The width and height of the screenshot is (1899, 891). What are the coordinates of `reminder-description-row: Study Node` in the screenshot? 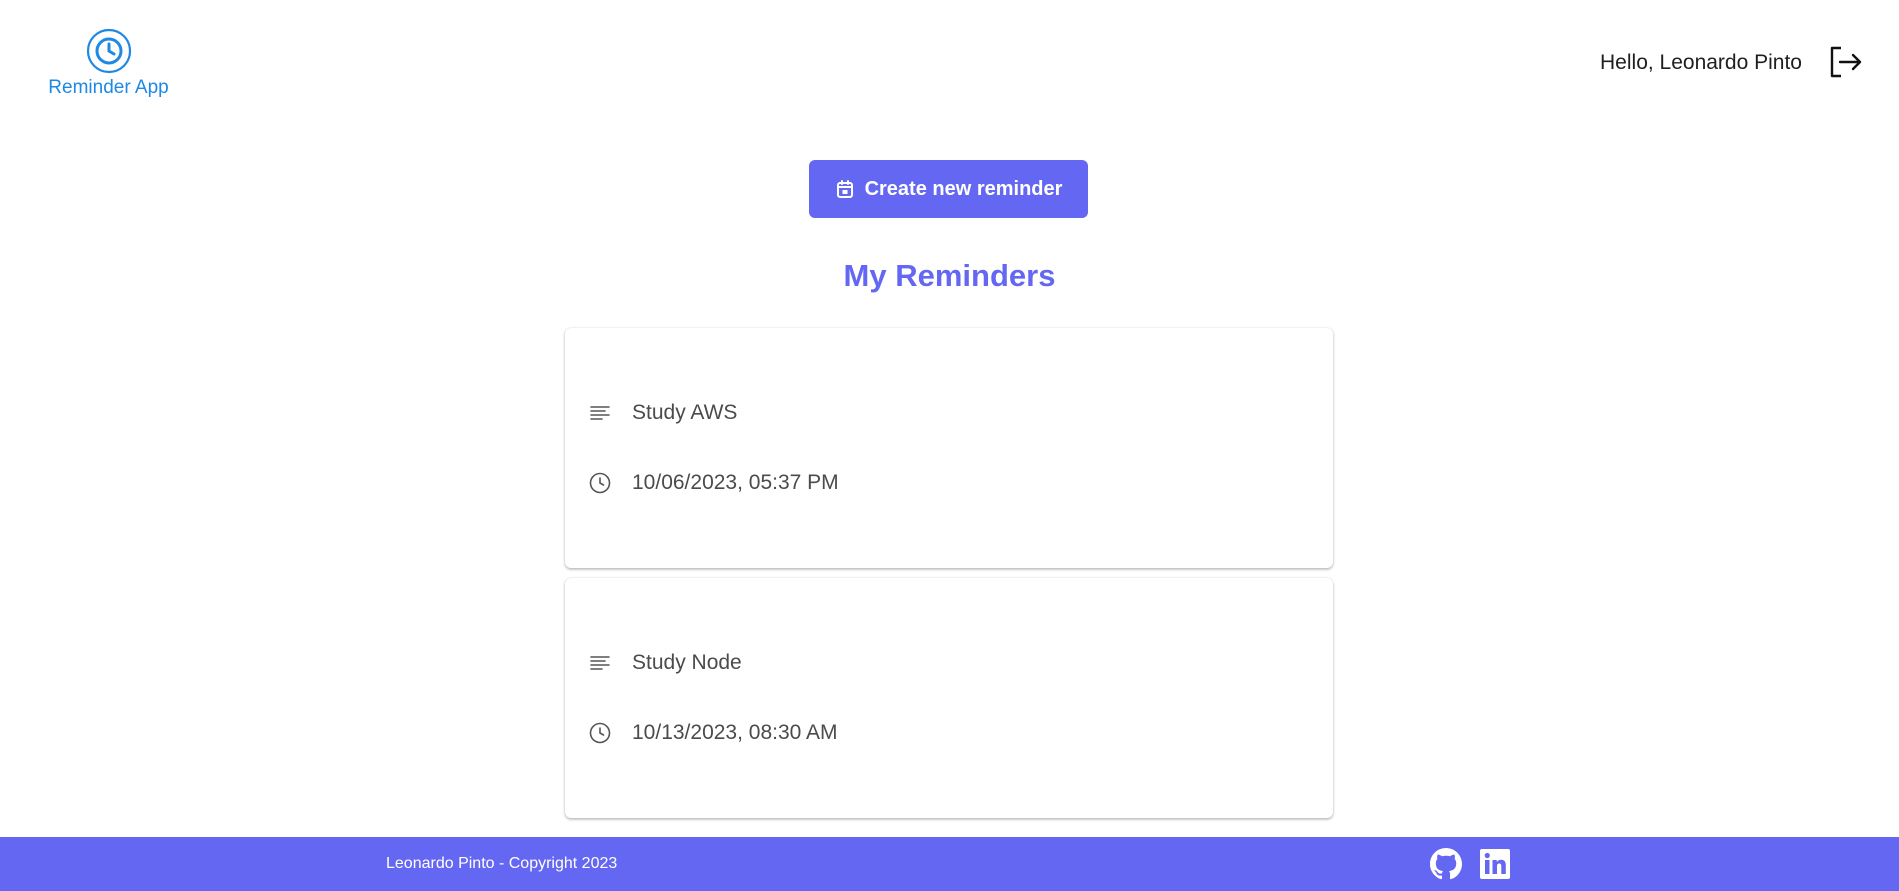 It's located at (665, 663).